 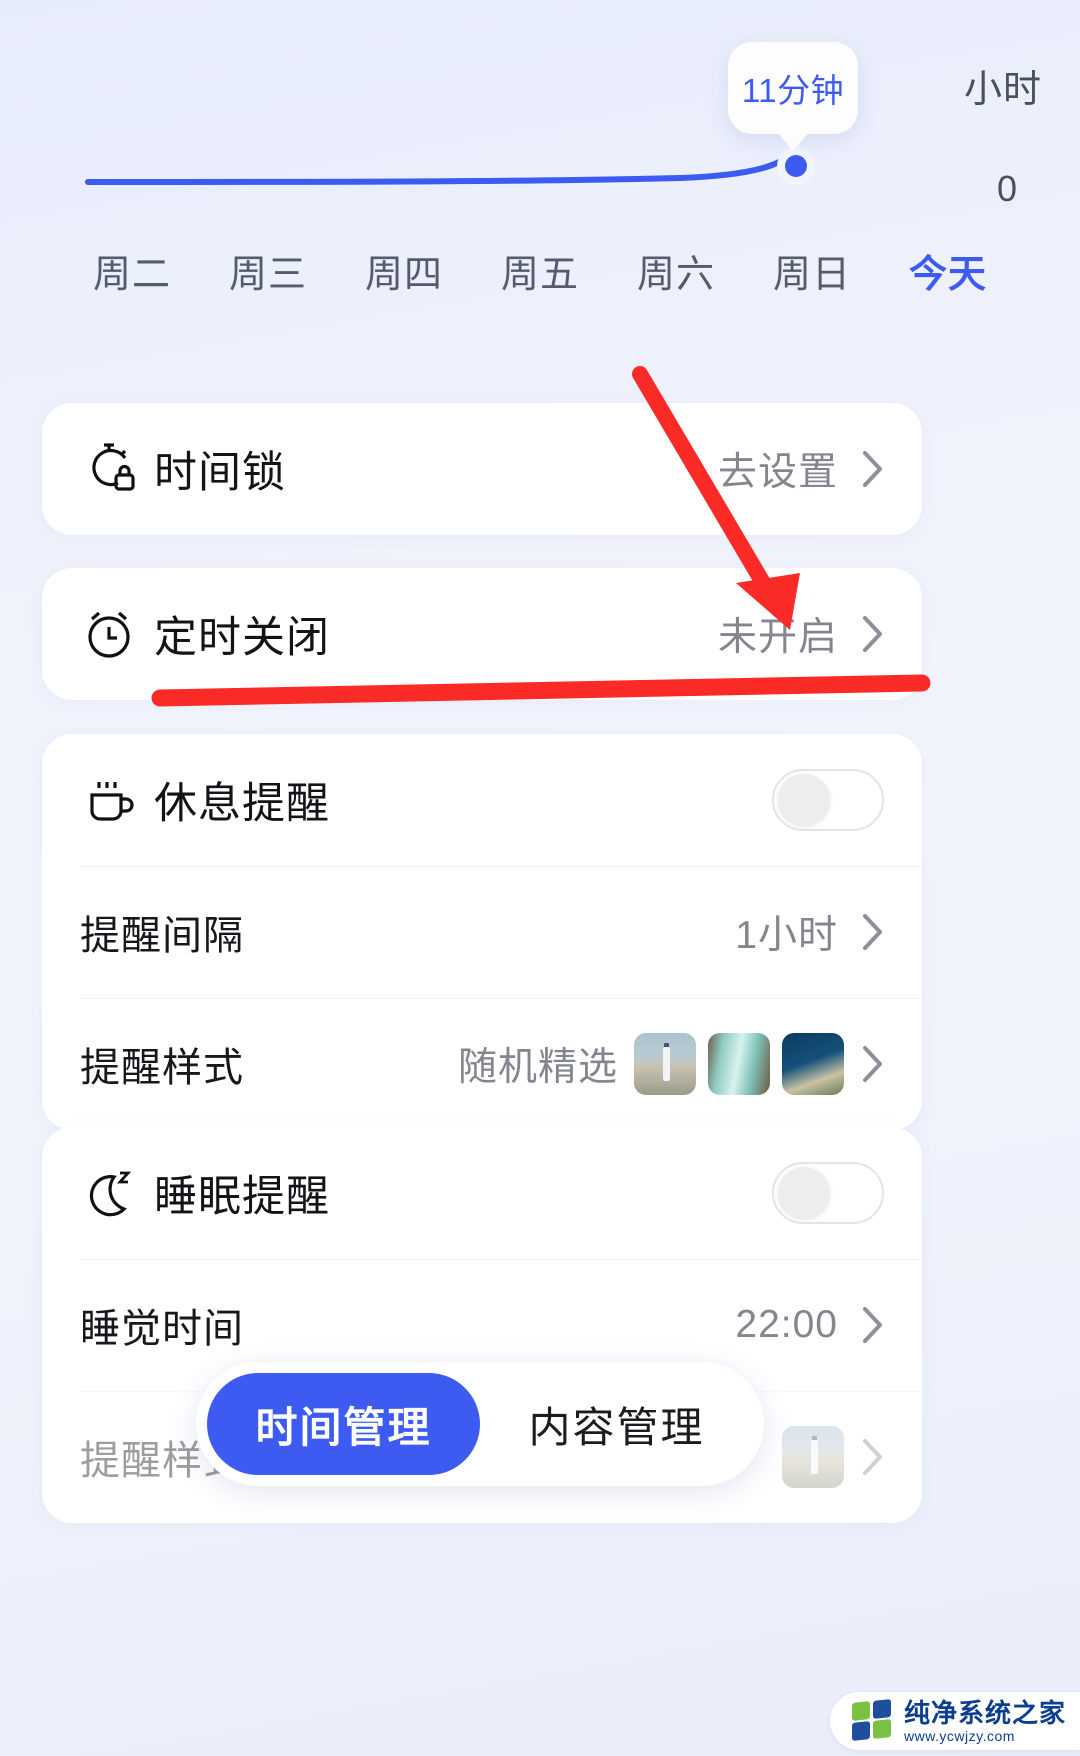 What do you see at coordinates (404, 270) in the screenshot?
I see `day-tab-2: 周四` at bounding box center [404, 270].